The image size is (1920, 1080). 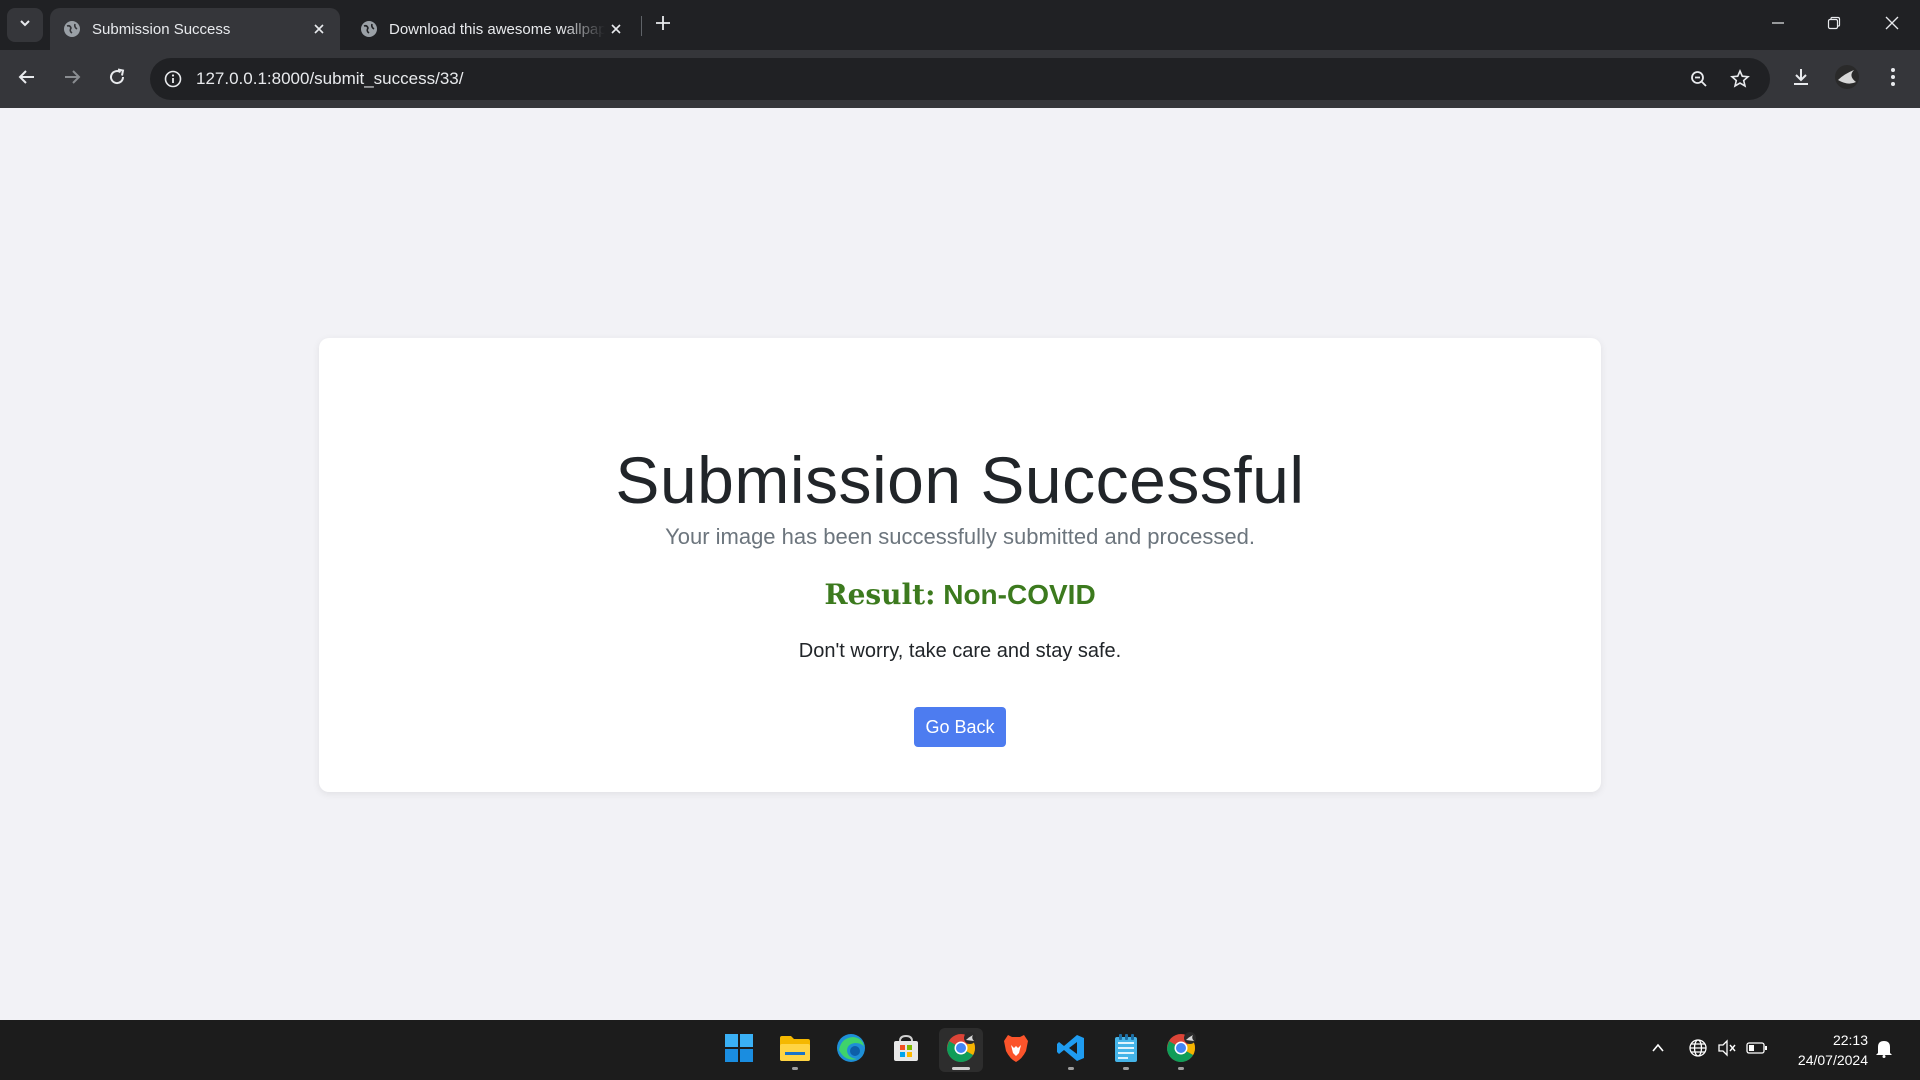 I want to click on go-back-button: Go Back, so click(x=960, y=727).